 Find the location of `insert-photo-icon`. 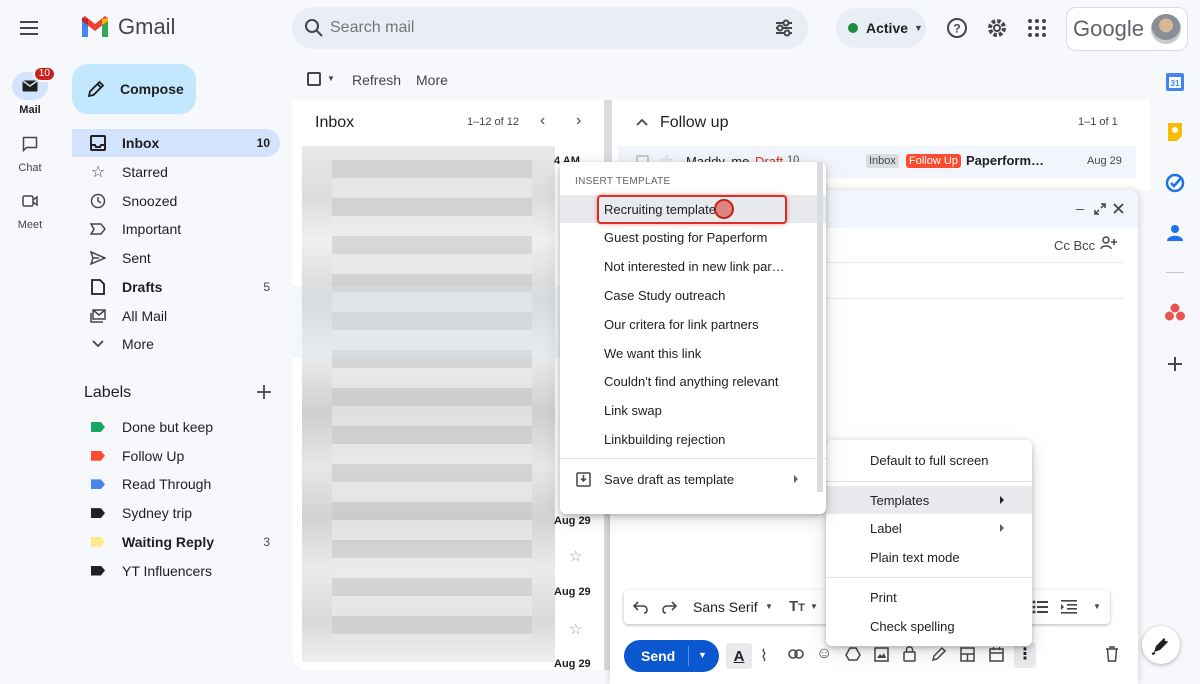

insert-photo-icon is located at coordinates (881, 654).